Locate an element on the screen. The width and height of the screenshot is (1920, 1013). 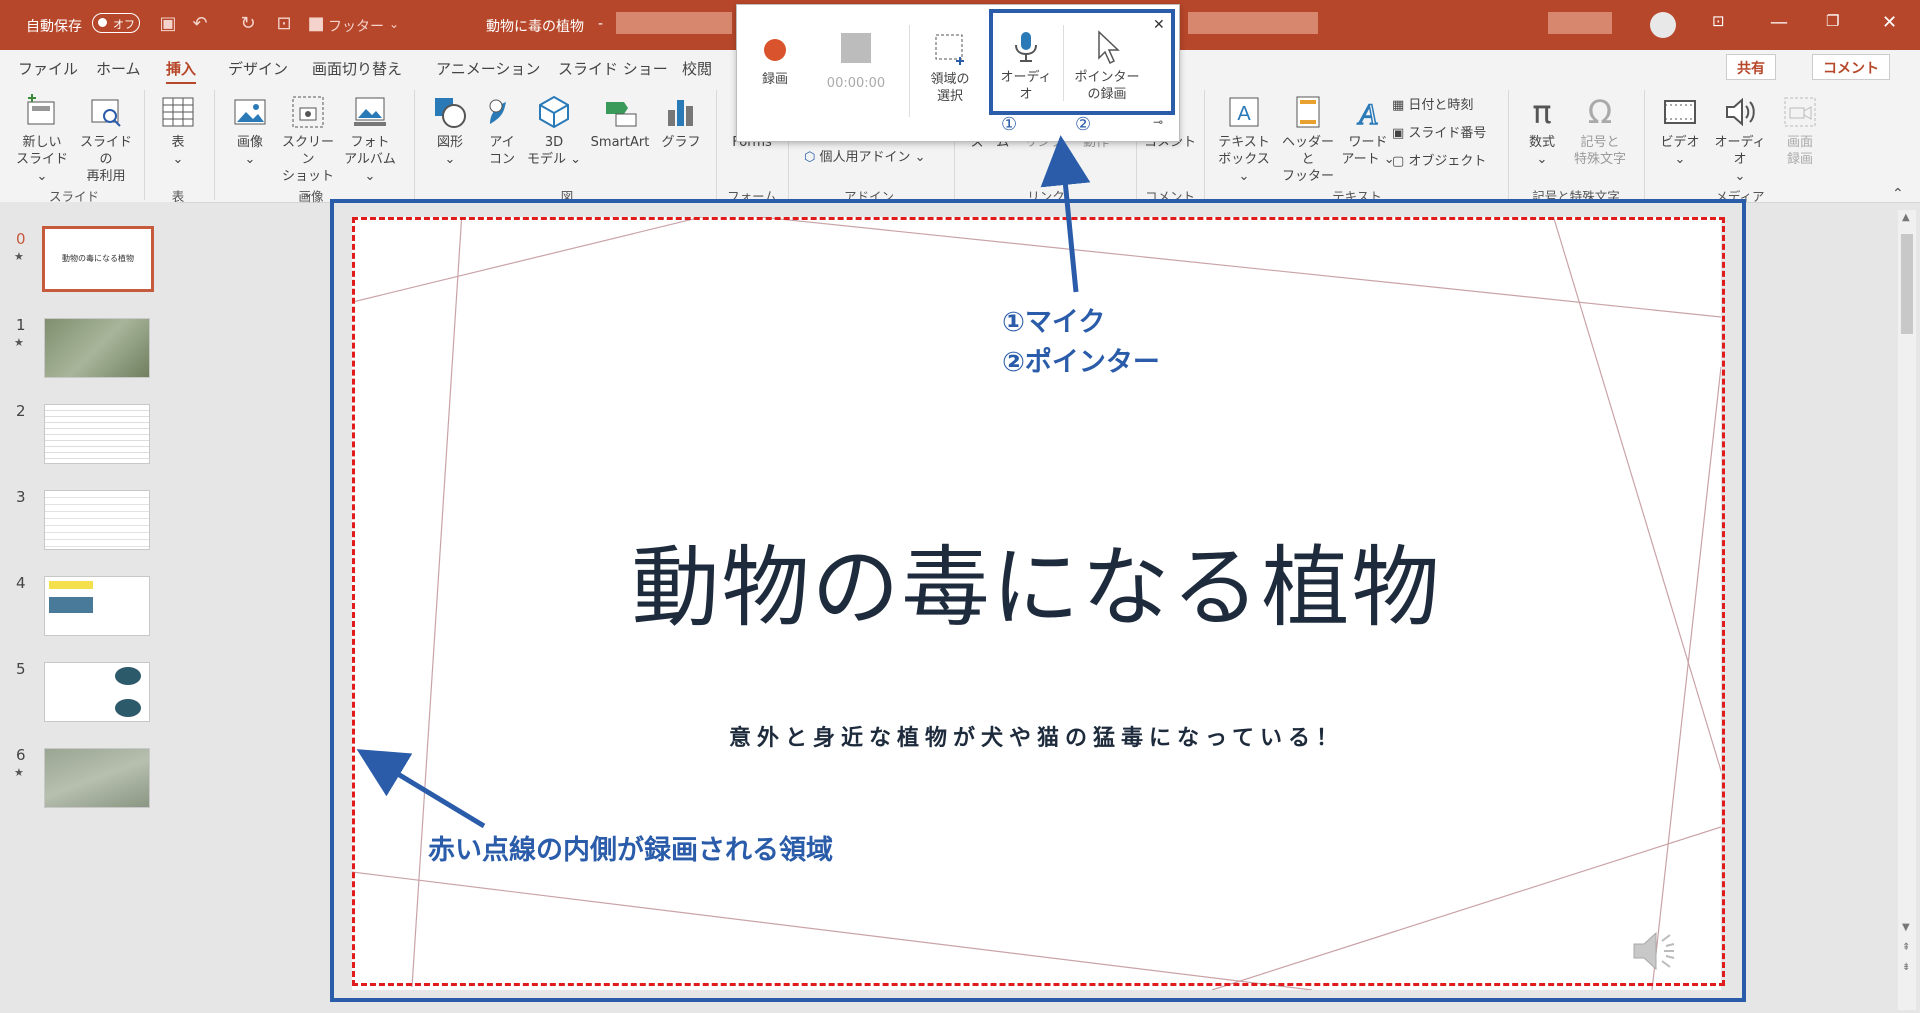
prev-slide-icon: ⇞ is located at coordinates (1906, 947).